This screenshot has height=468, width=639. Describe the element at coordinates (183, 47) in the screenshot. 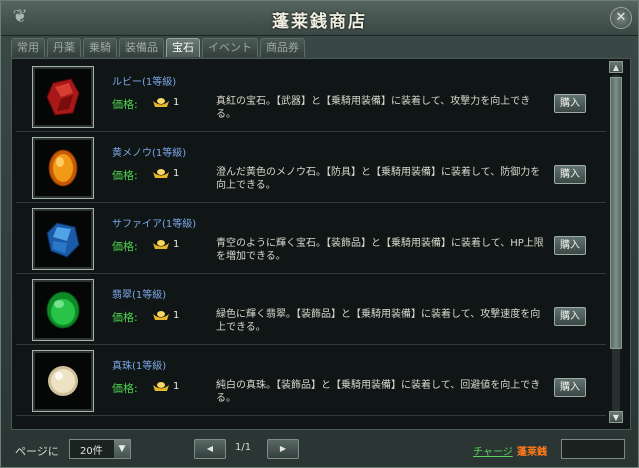

I see `tab-gems: 宝石` at that location.